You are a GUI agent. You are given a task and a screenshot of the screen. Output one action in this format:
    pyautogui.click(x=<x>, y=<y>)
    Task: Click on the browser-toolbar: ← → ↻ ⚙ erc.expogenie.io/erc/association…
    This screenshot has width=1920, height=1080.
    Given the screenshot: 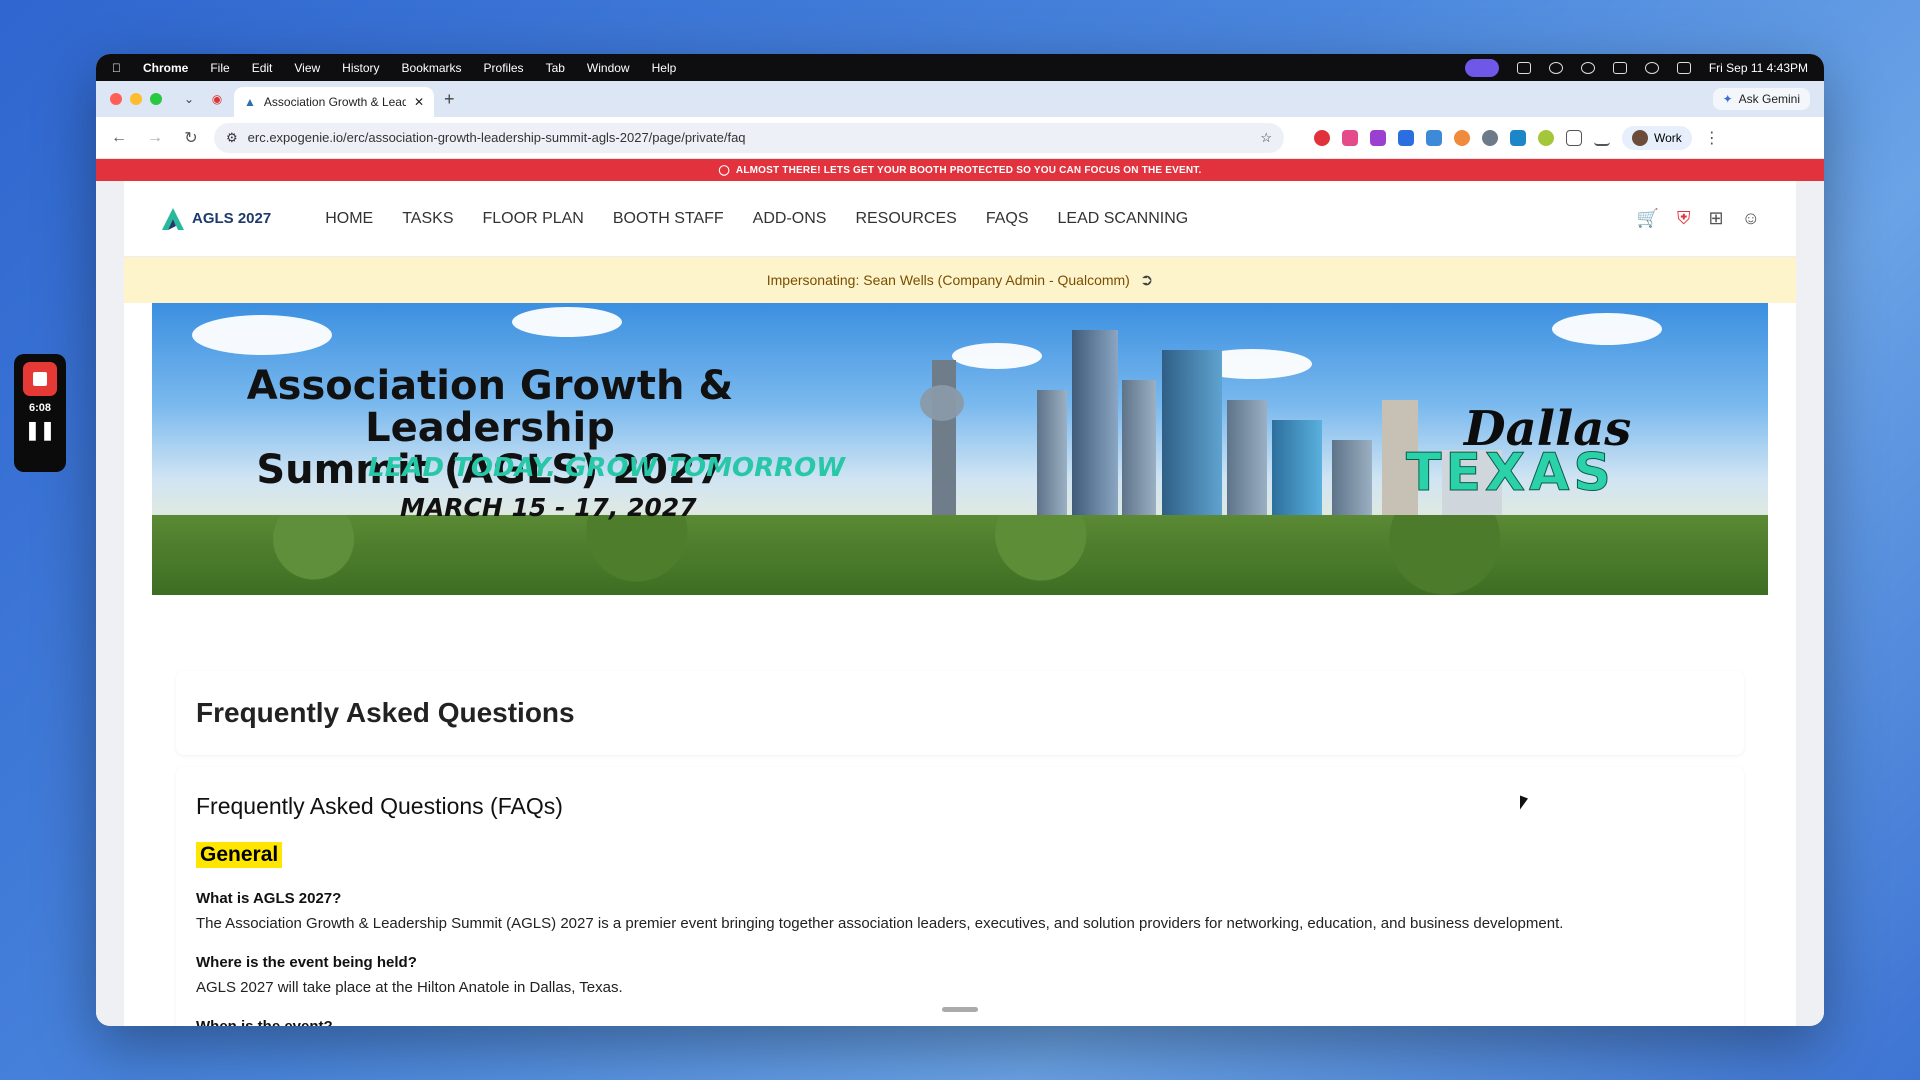 What is the action you would take?
    pyautogui.click(x=960, y=138)
    